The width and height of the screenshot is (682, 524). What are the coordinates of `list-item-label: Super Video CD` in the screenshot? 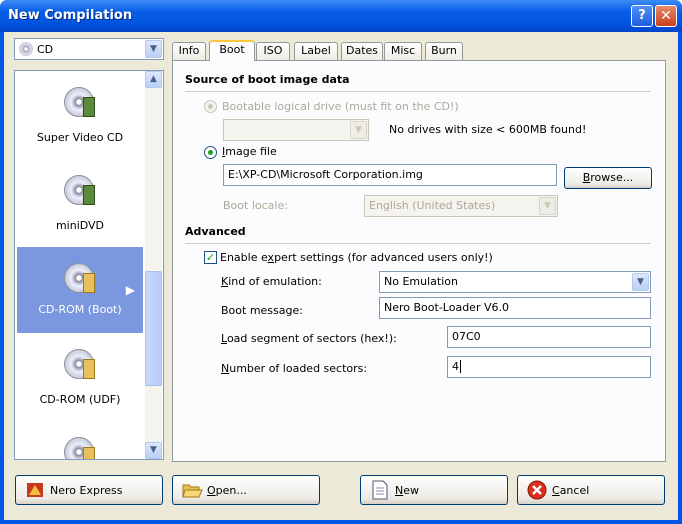 It's located at (80, 137).